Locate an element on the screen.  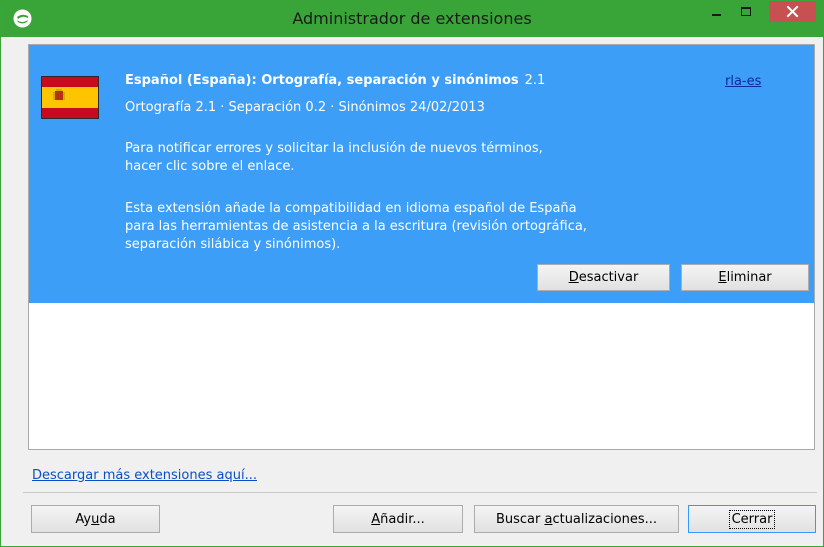
minimize-button is located at coordinates (717, 11).